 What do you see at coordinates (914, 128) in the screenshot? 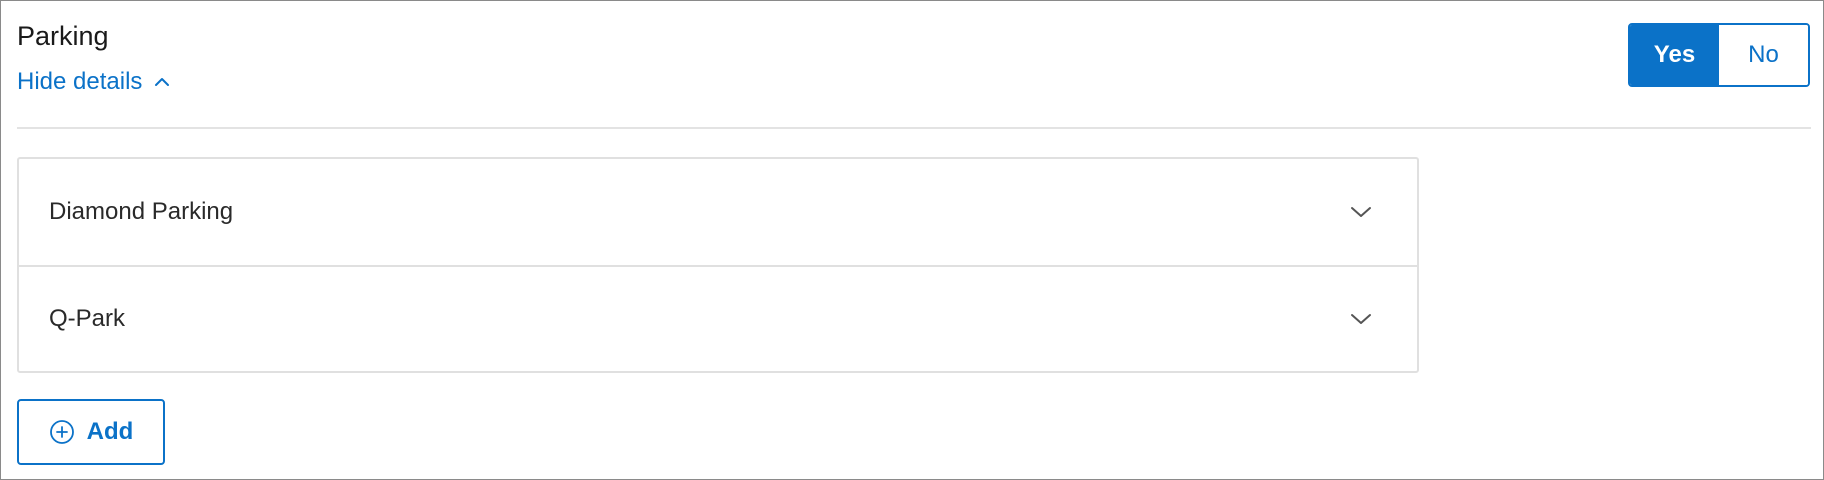
I see `section-divider` at bounding box center [914, 128].